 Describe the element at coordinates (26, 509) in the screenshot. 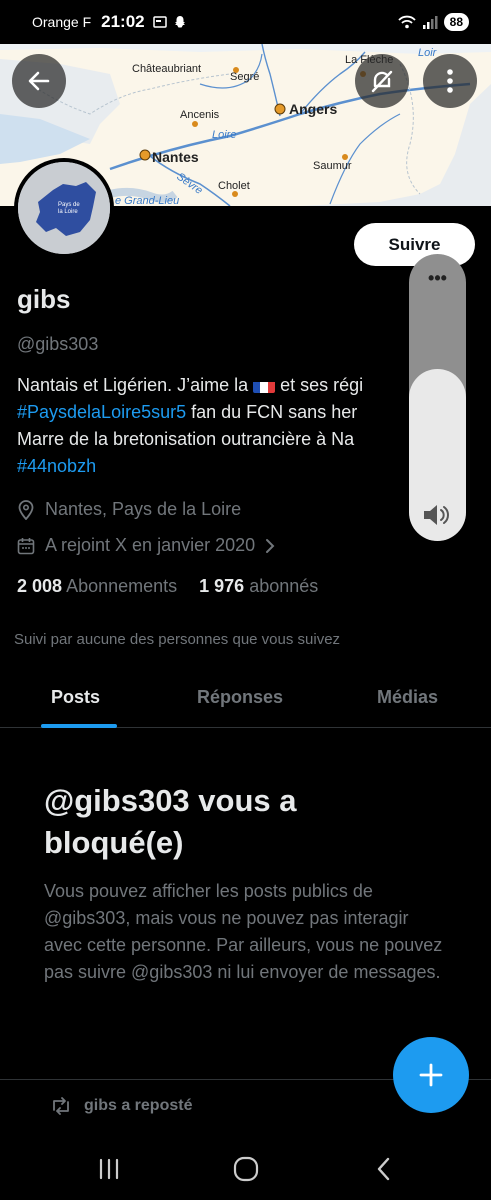

I see `location-pin-icon` at that location.